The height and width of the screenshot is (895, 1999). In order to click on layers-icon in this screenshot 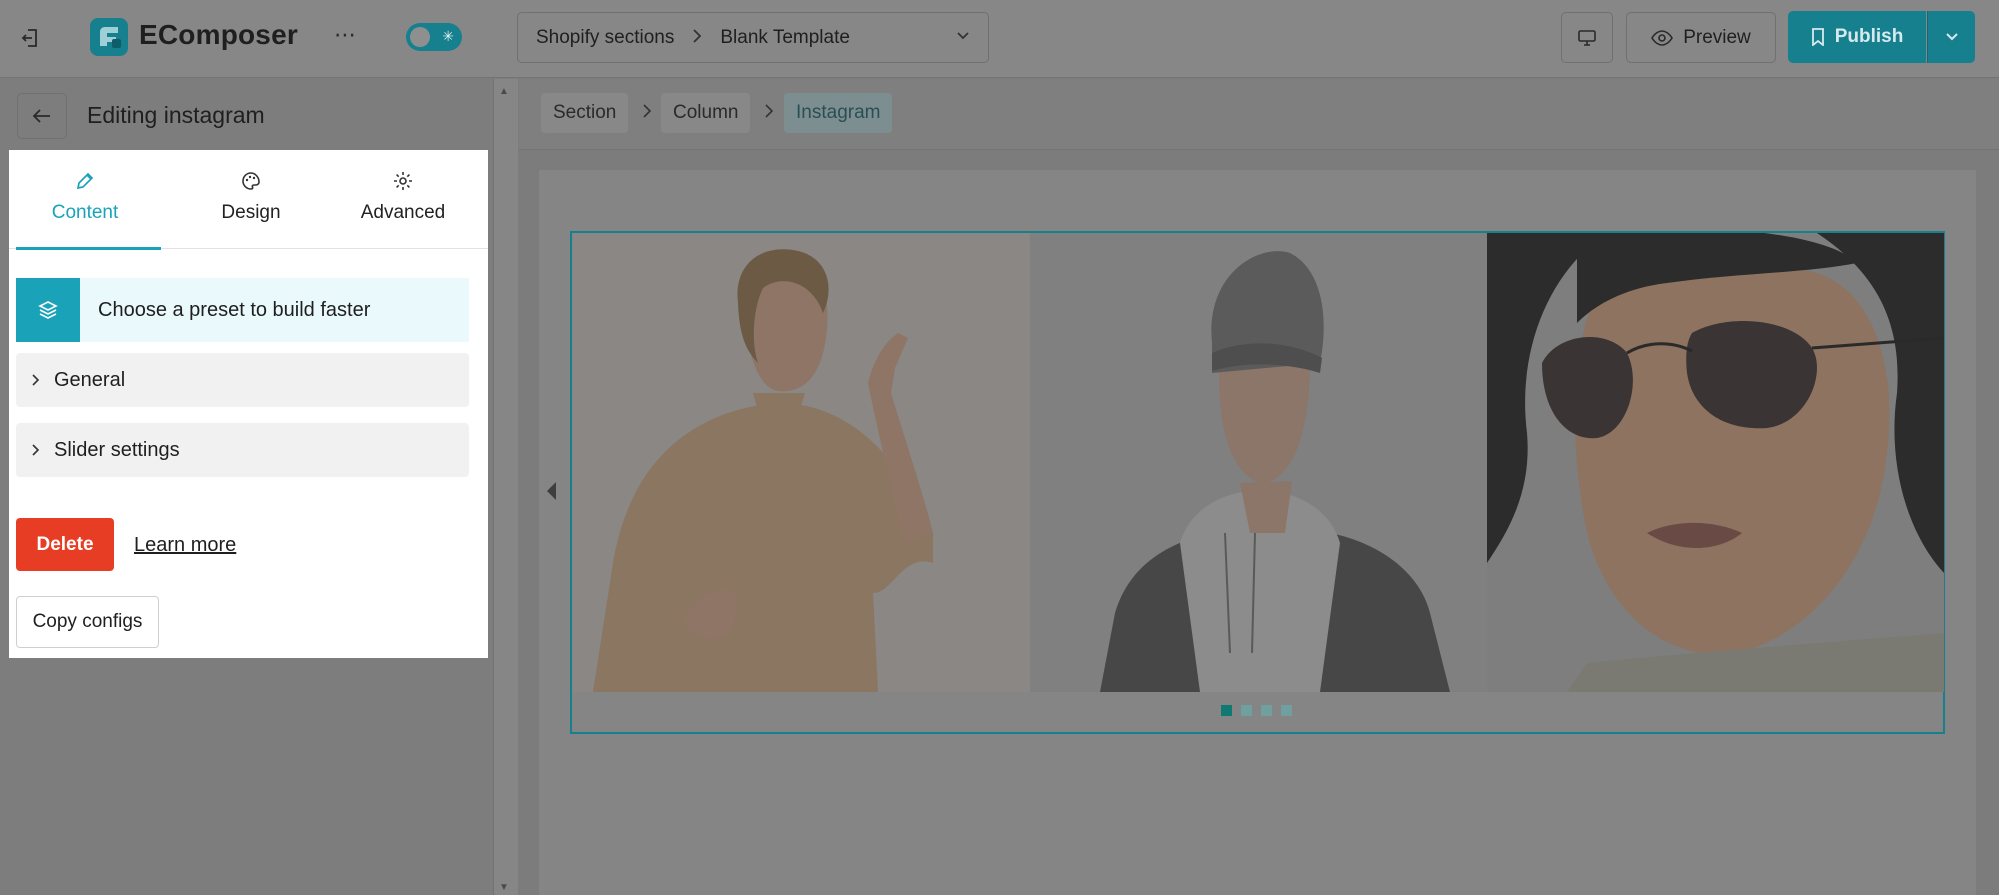, I will do `click(48, 310)`.